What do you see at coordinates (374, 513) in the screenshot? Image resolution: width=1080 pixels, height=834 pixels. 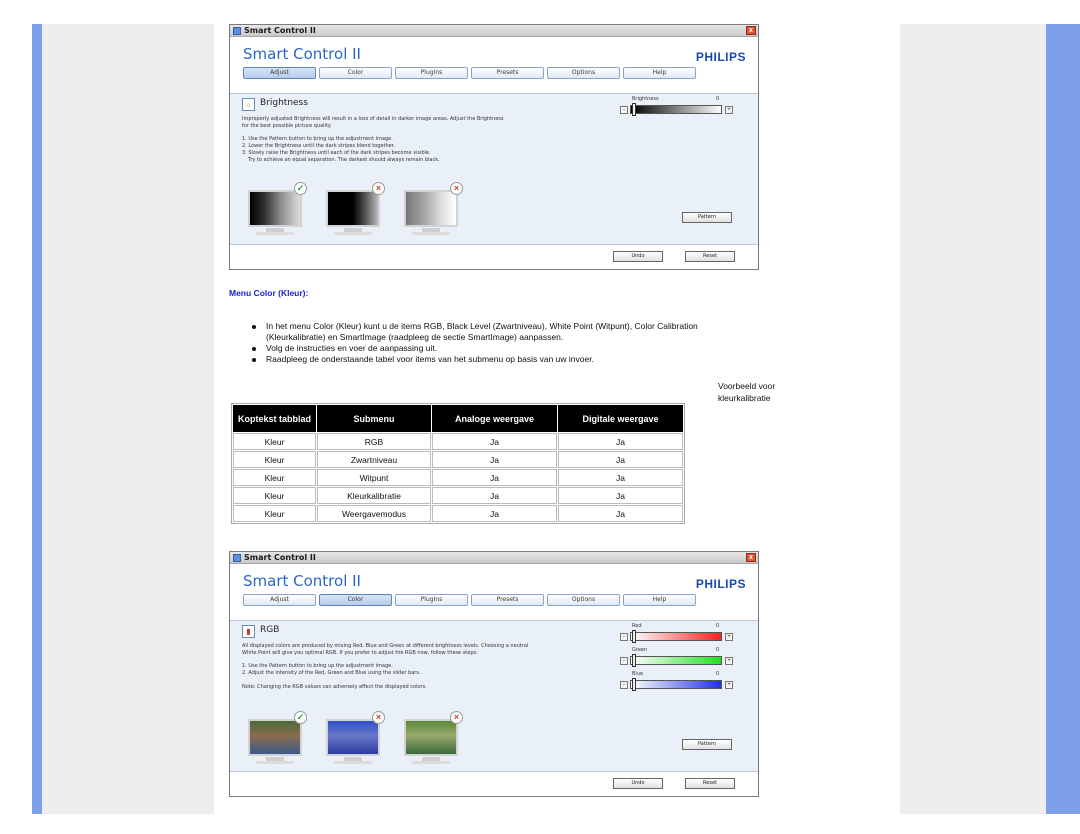 I see `table-cell: Weergavemodus` at bounding box center [374, 513].